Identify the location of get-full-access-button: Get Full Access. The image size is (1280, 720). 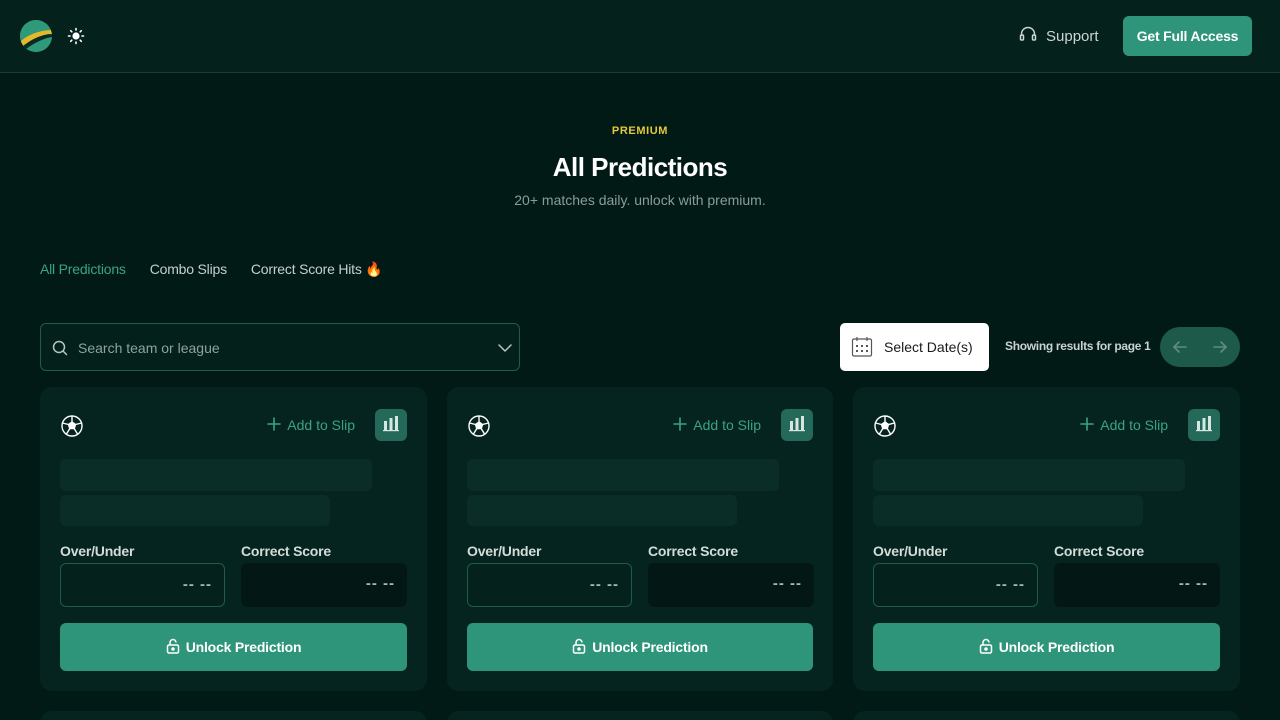
(1187, 36).